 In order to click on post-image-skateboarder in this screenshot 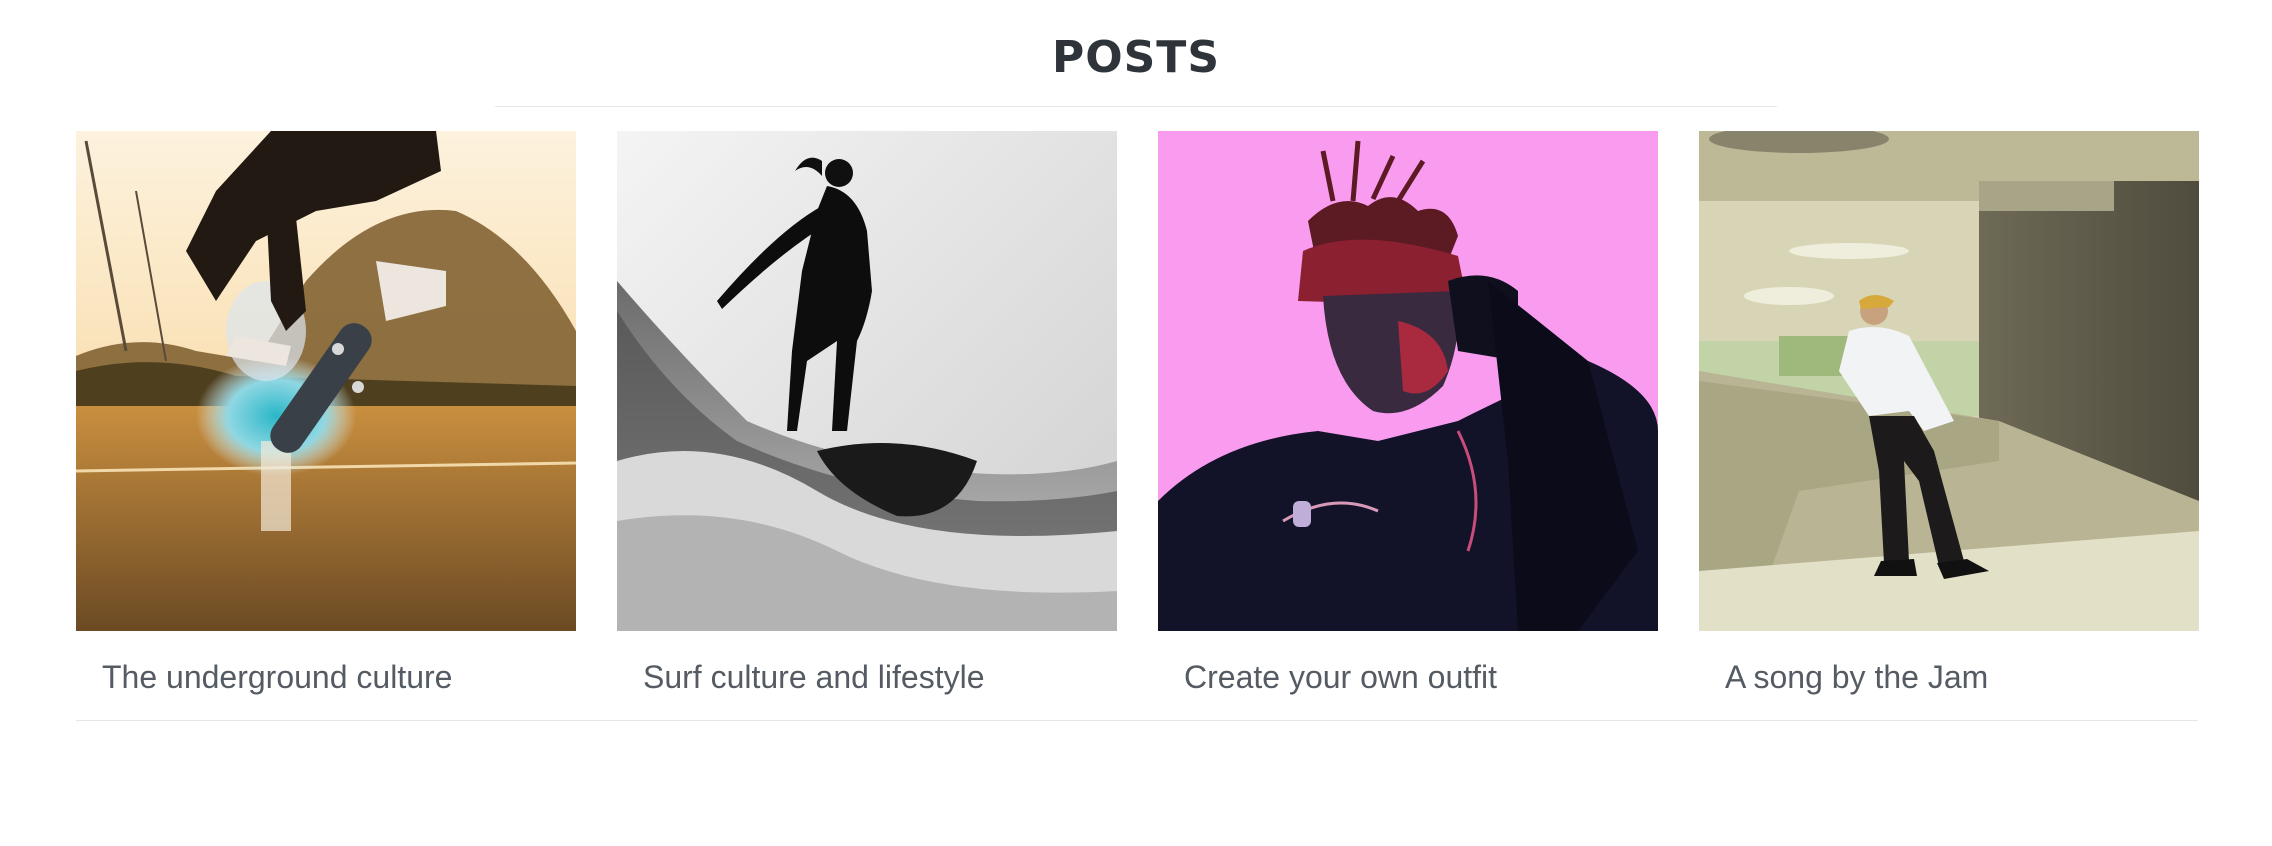, I will do `click(326, 381)`.